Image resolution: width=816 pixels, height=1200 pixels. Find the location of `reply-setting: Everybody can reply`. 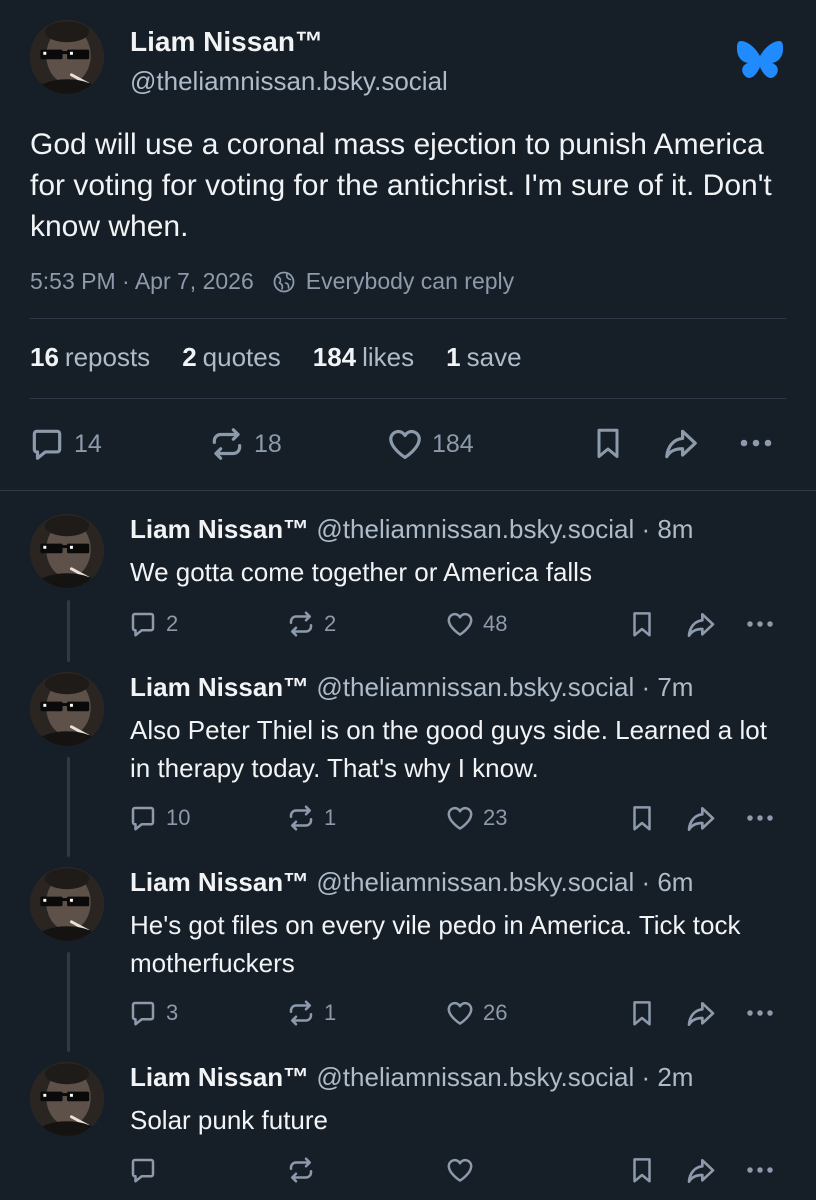

reply-setting: Everybody can reply is located at coordinates (410, 281).